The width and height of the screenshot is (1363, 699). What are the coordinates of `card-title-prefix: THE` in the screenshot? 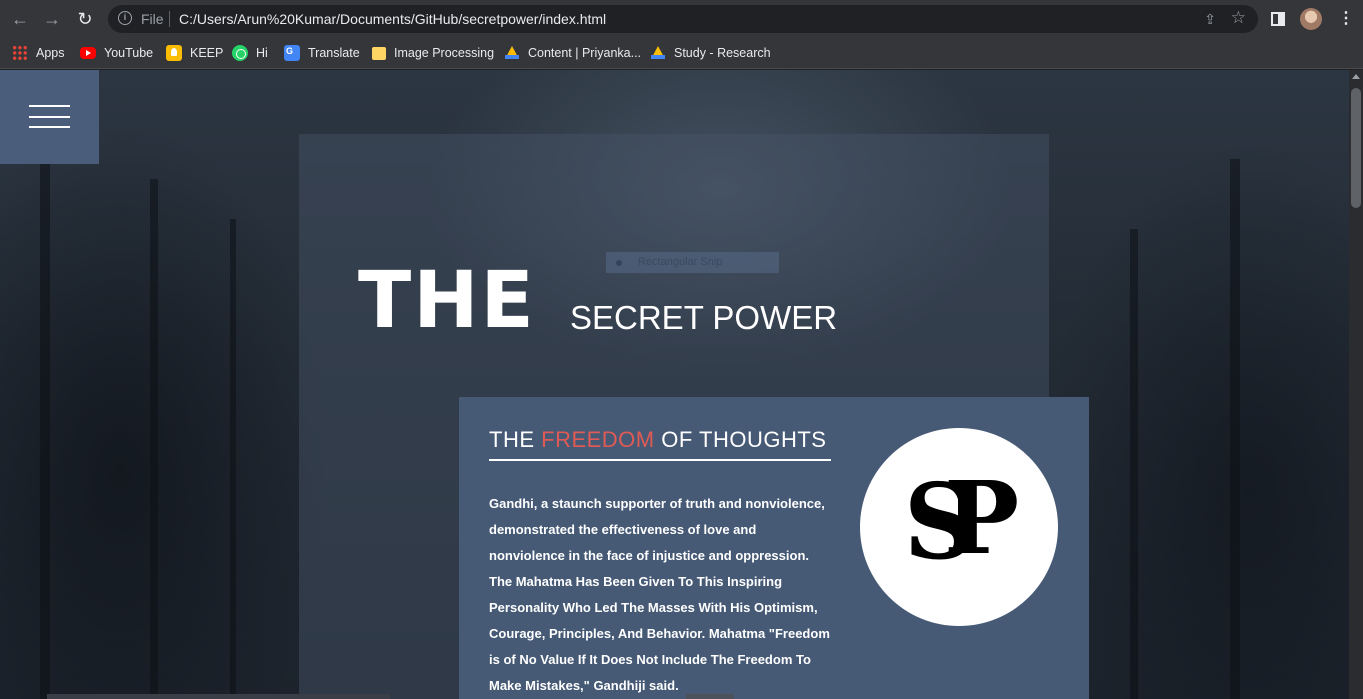 It's located at (515, 439).